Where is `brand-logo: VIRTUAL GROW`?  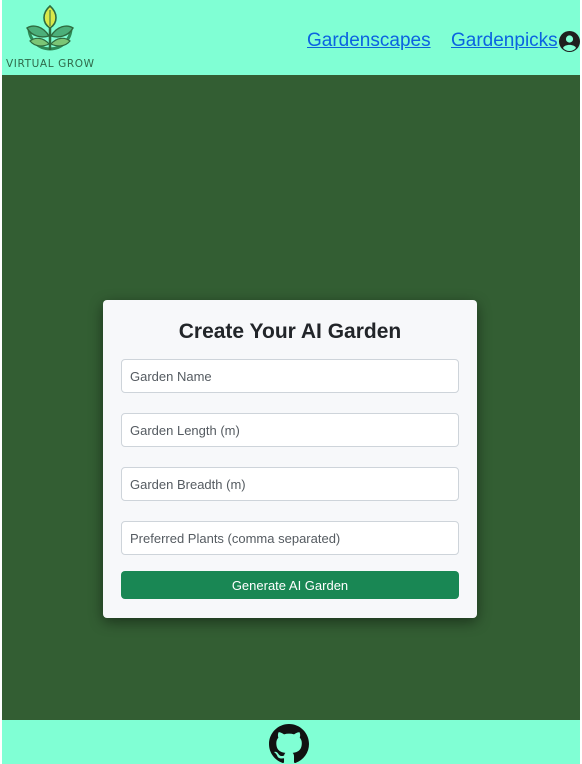 brand-logo: VIRTUAL GROW is located at coordinates (50, 37).